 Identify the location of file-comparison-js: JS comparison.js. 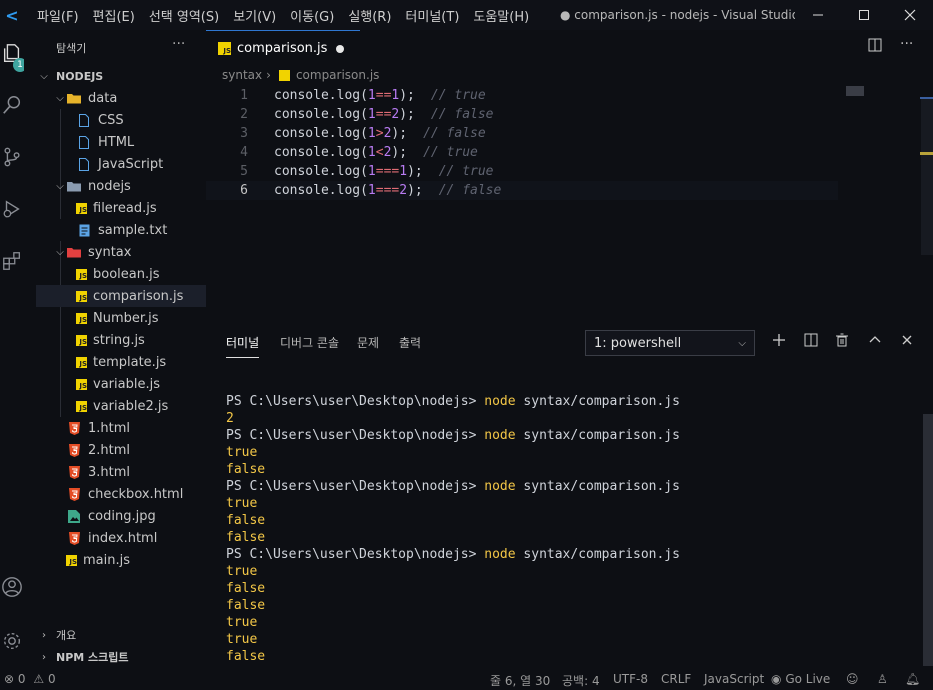
(121, 296).